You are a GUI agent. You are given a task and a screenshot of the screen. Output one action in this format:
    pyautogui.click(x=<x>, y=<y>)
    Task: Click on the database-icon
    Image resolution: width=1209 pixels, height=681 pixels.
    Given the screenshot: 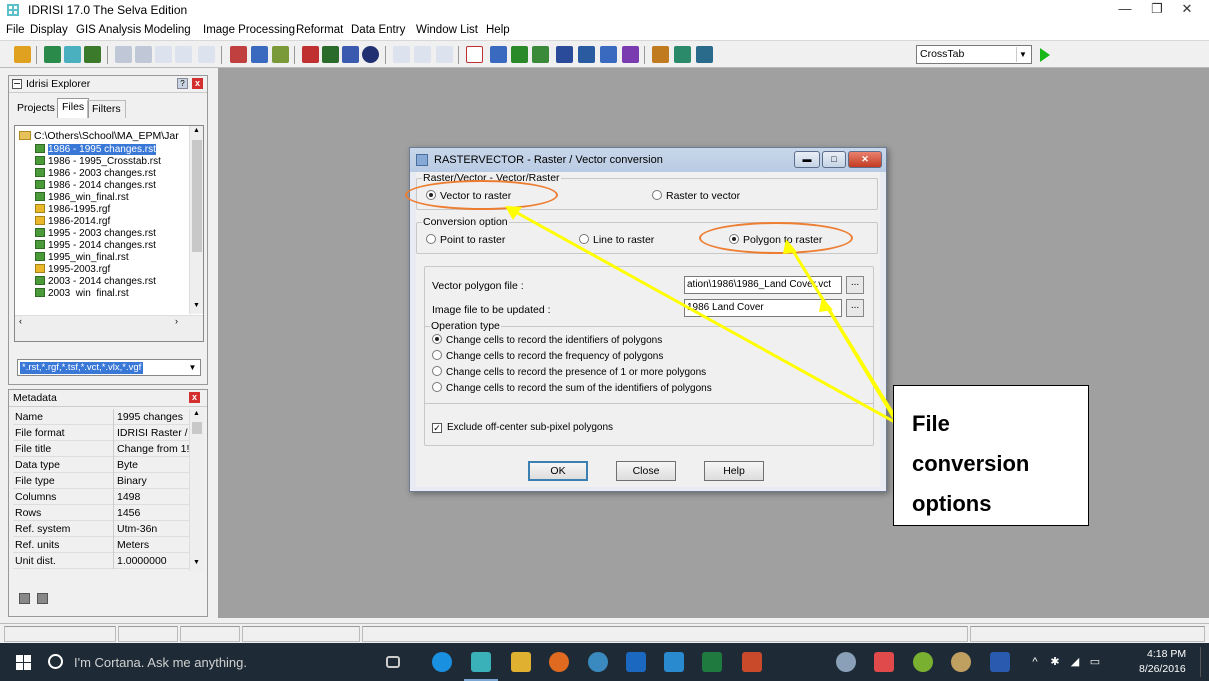 What is the action you would take?
    pyautogui.click(x=564, y=54)
    